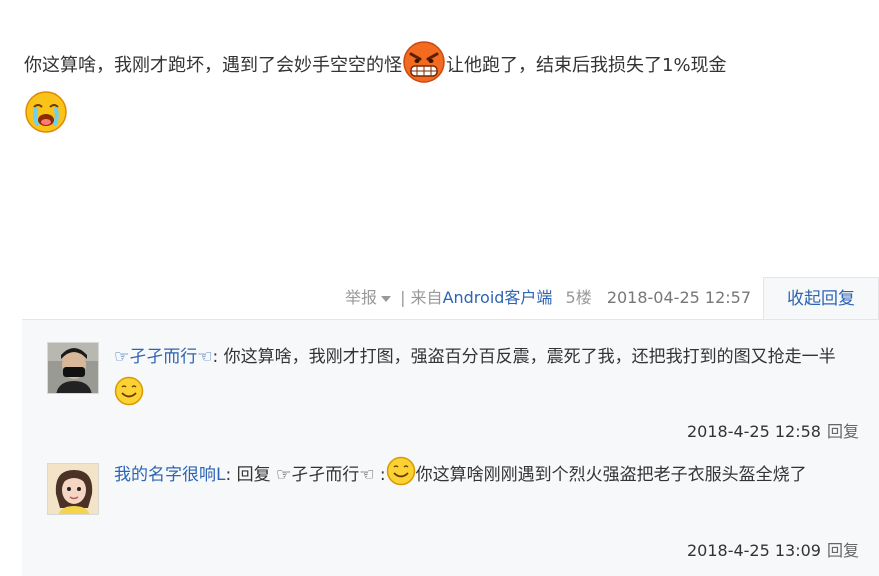 Image resolution: width=879 pixels, height=576 pixels. What do you see at coordinates (821, 298) in the screenshot?
I see `collapse-replies-button: 收起回复` at bounding box center [821, 298].